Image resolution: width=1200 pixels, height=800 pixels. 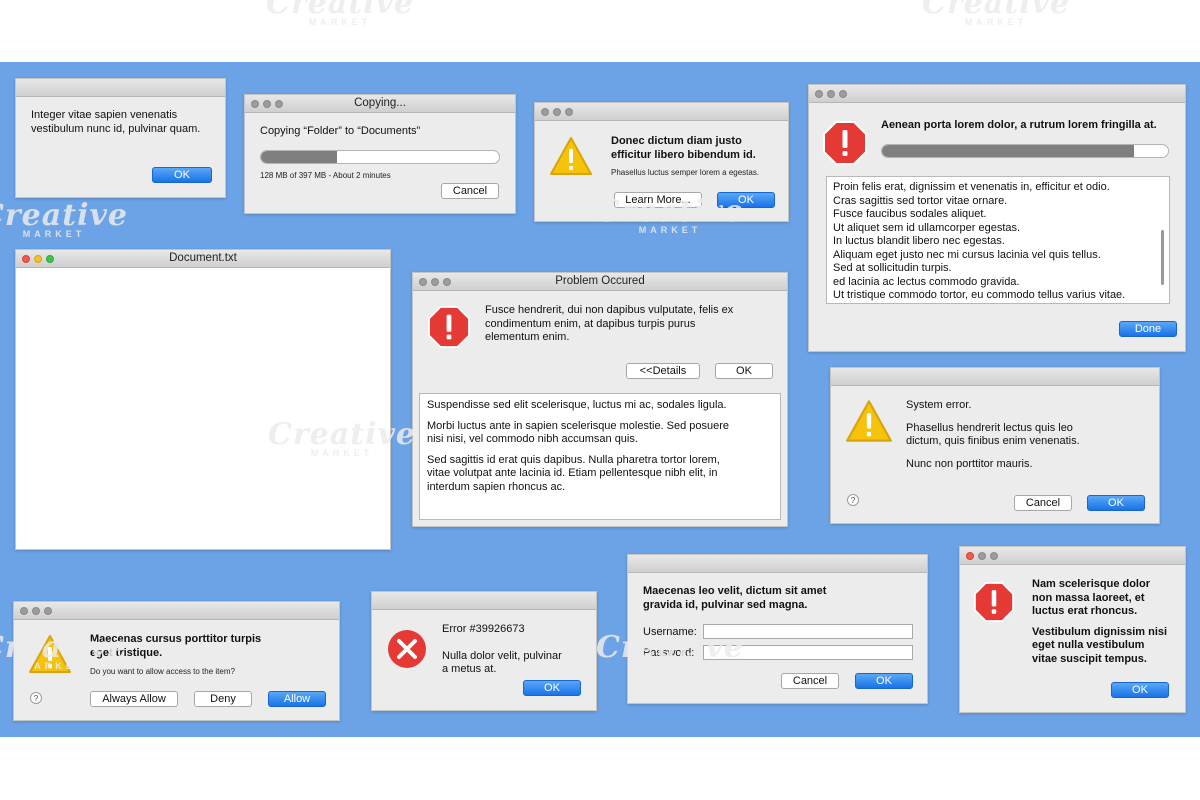 I want to click on warning-icon, so click(x=571, y=156).